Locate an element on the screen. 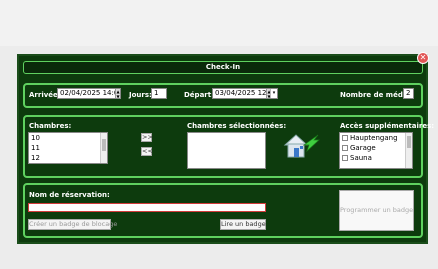  add-room-button: >> is located at coordinates (147, 137).